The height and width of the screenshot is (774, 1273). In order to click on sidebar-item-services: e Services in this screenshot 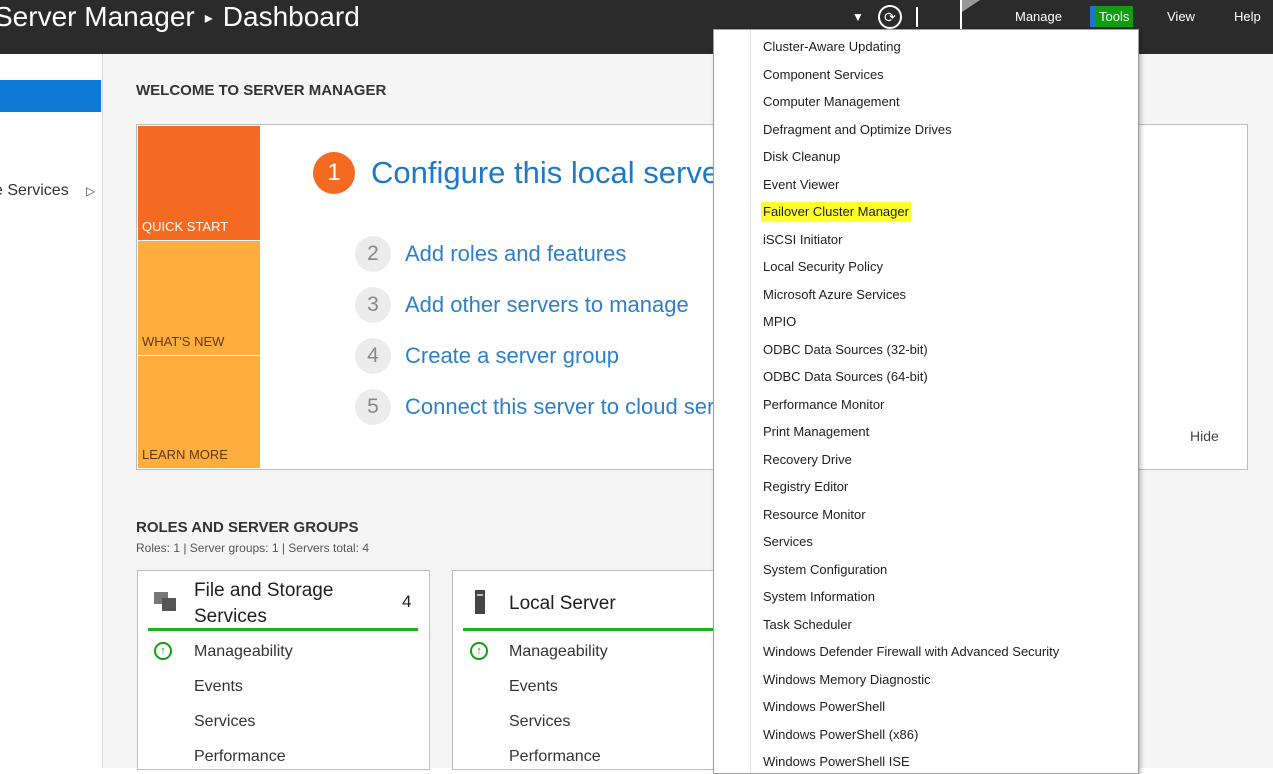, I will do `click(34, 191)`.